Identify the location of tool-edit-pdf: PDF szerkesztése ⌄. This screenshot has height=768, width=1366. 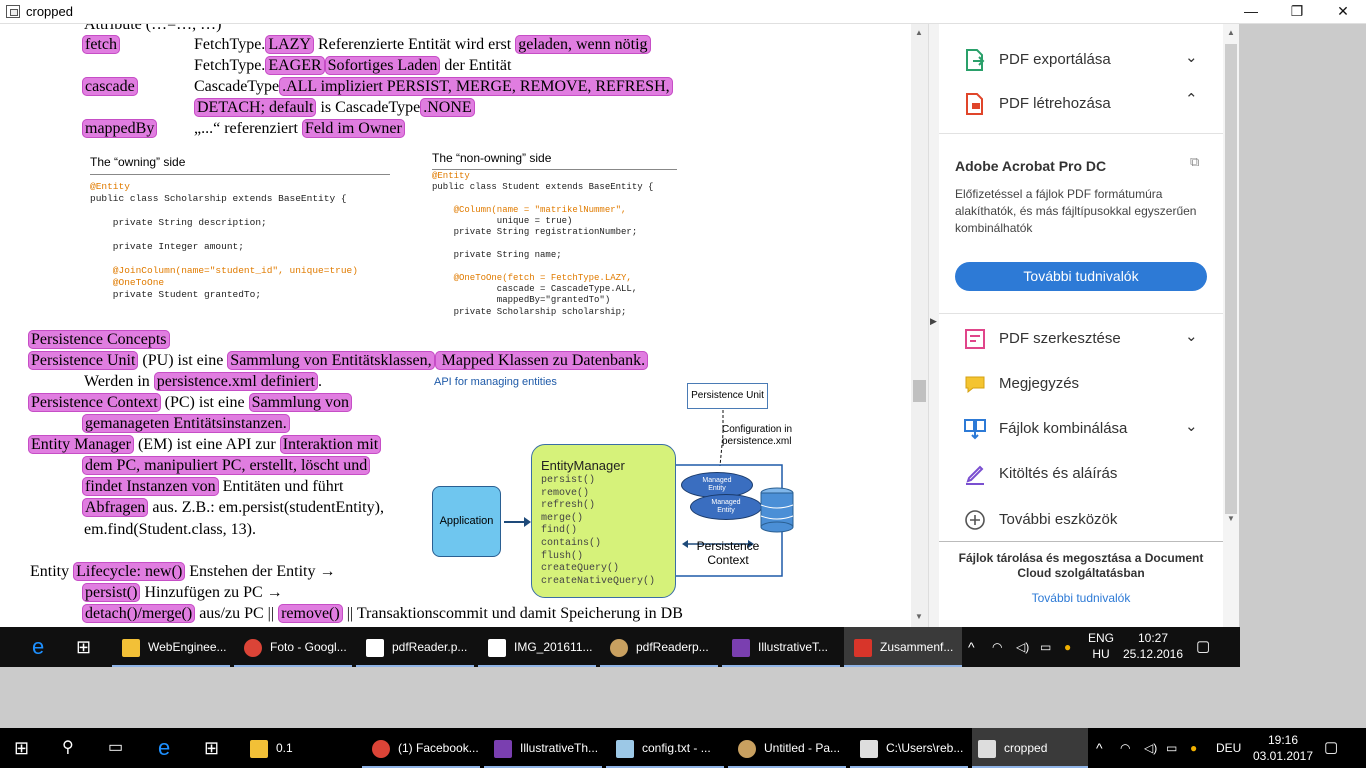
(1081, 339).